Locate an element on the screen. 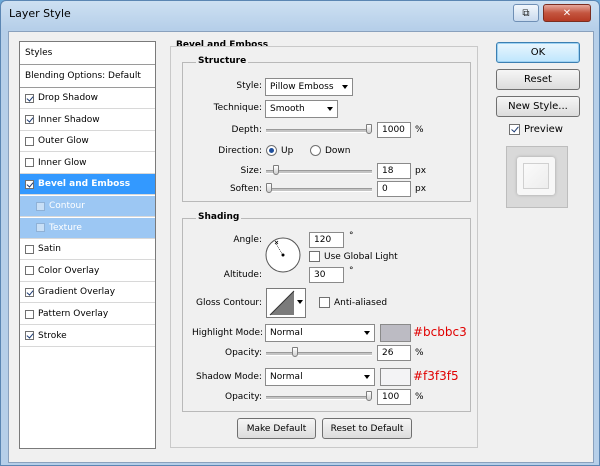  size-slider-track is located at coordinates (319, 172).